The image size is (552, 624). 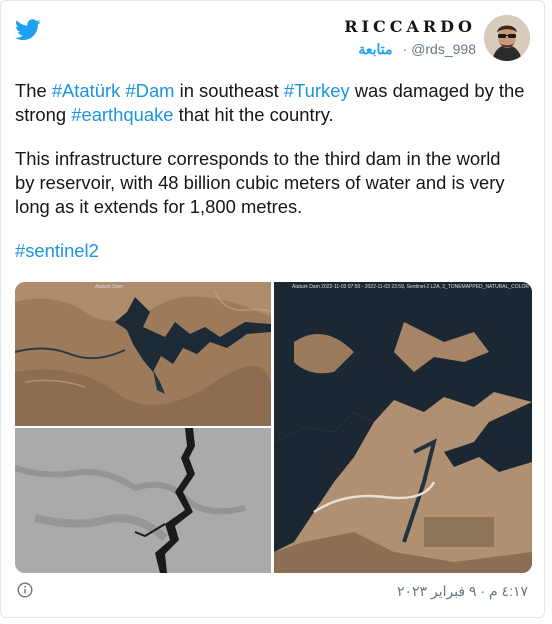 What do you see at coordinates (410, 27) in the screenshot?
I see `author-display-name: RICCARDO` at bounding box center [410, 27].